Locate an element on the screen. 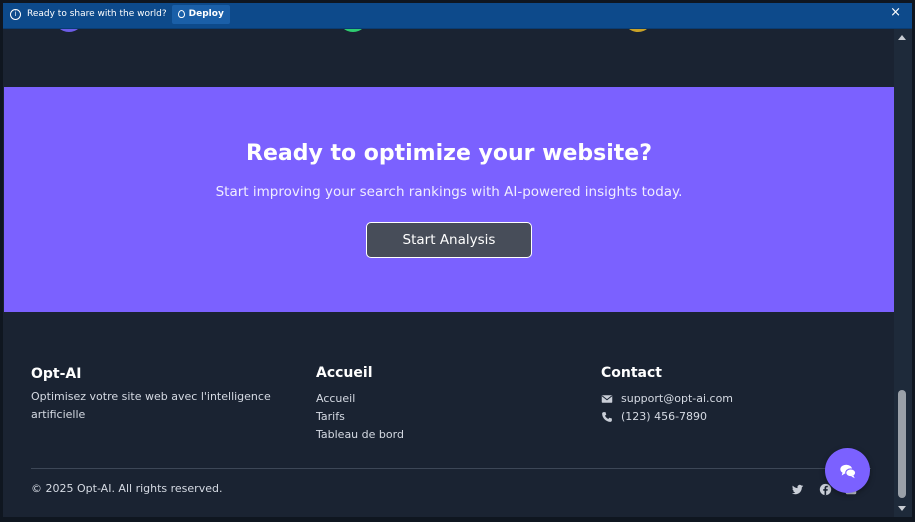 The height and width of the screenshot is (522, 915). chat-bubbles-icon is located at coordinates (847, 471).